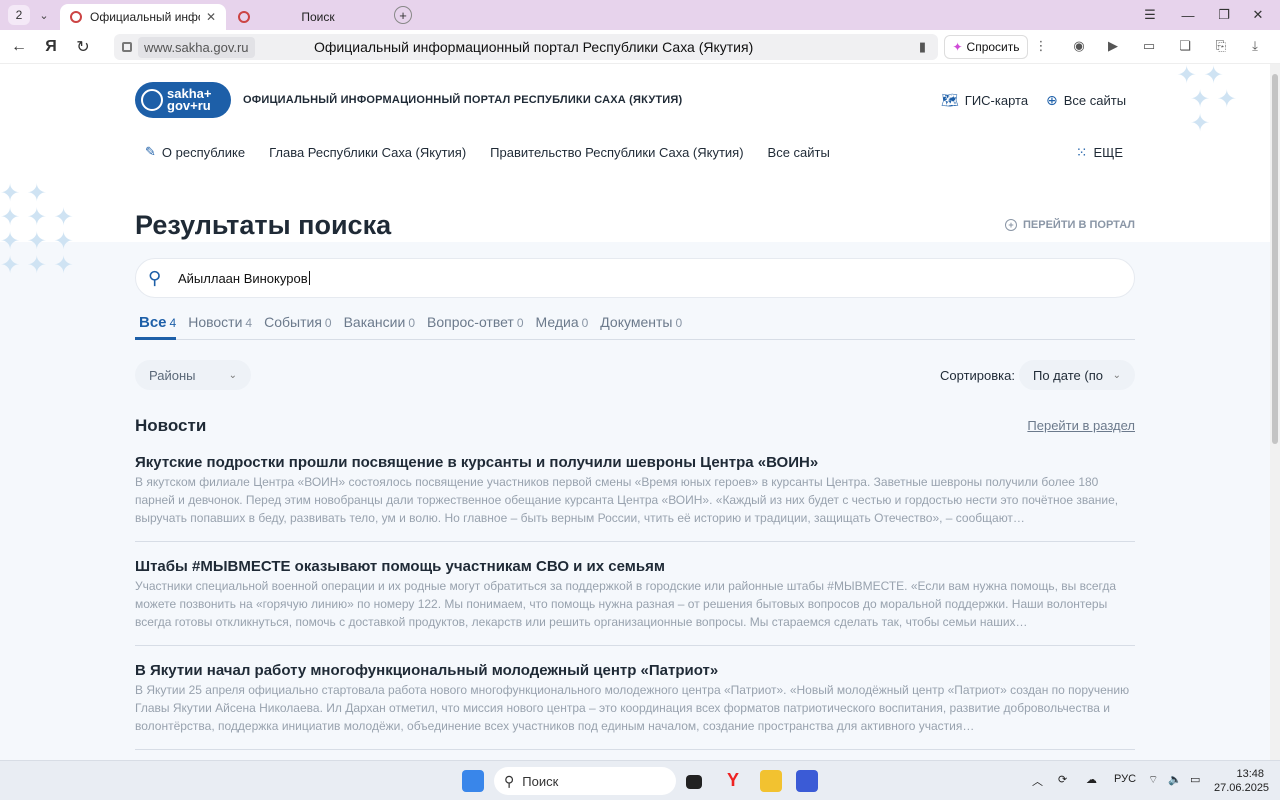 The width and height of the screenshot is (1280, 800). What do you see at coordinates (799, 152) in the screenshot?
I see `nav-item-all-sites: Все сайты` at bounding box center [799, 152].